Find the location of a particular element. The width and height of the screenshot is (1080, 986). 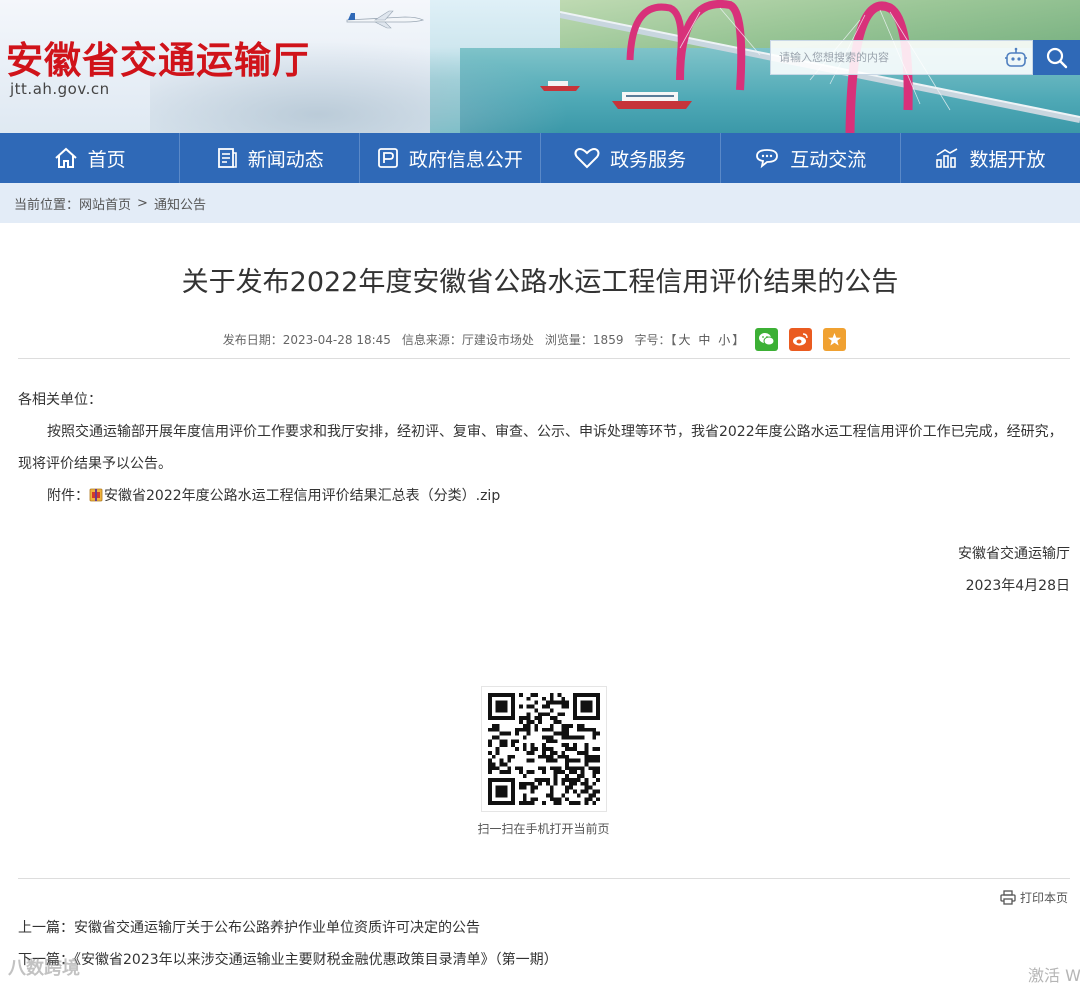

site-domain: jtt.ah.gov.cn is located at coordinates (60, 89).